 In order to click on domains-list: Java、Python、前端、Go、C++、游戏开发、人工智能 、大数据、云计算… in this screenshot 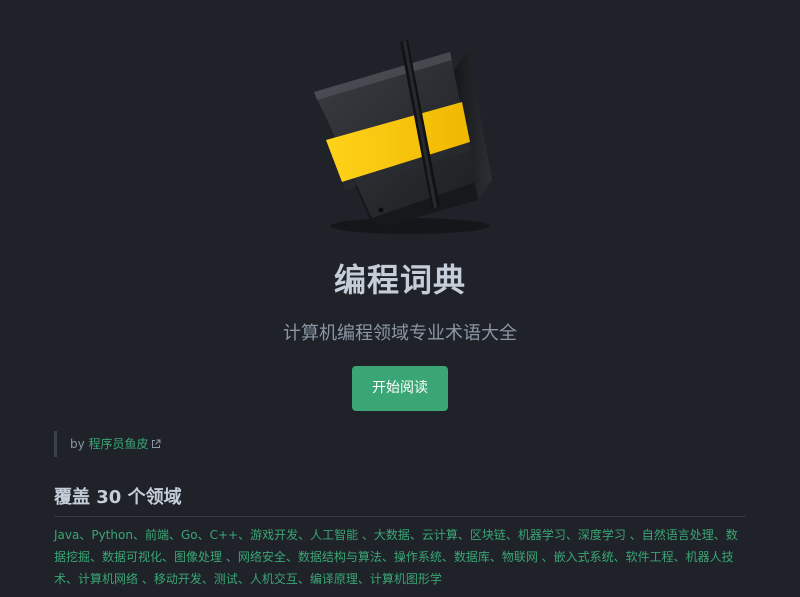, I will do `click(396, 557)`.